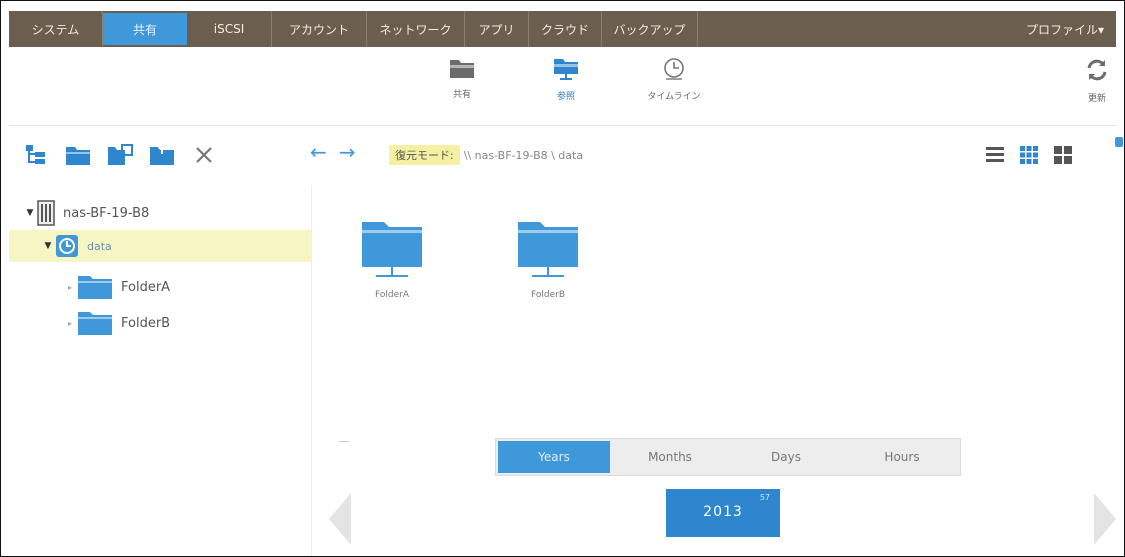 This screenshot has width=1125, height=557. I want to click on tab-iscsi: iSCSI, so click(229, 29).